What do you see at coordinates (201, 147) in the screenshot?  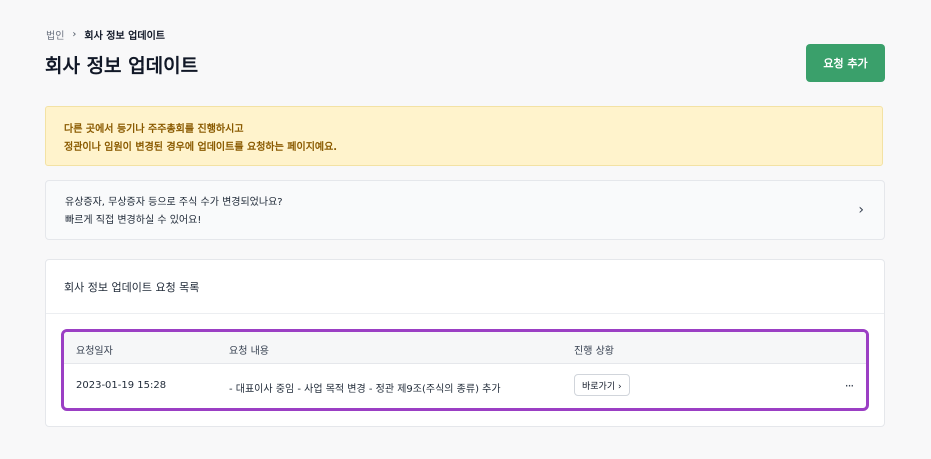 I see `notice-line-2: 정관이나 임원이 변경된 경우에 업데이트를 요청하는 페이지예요.` at bounding box center [201, 147].